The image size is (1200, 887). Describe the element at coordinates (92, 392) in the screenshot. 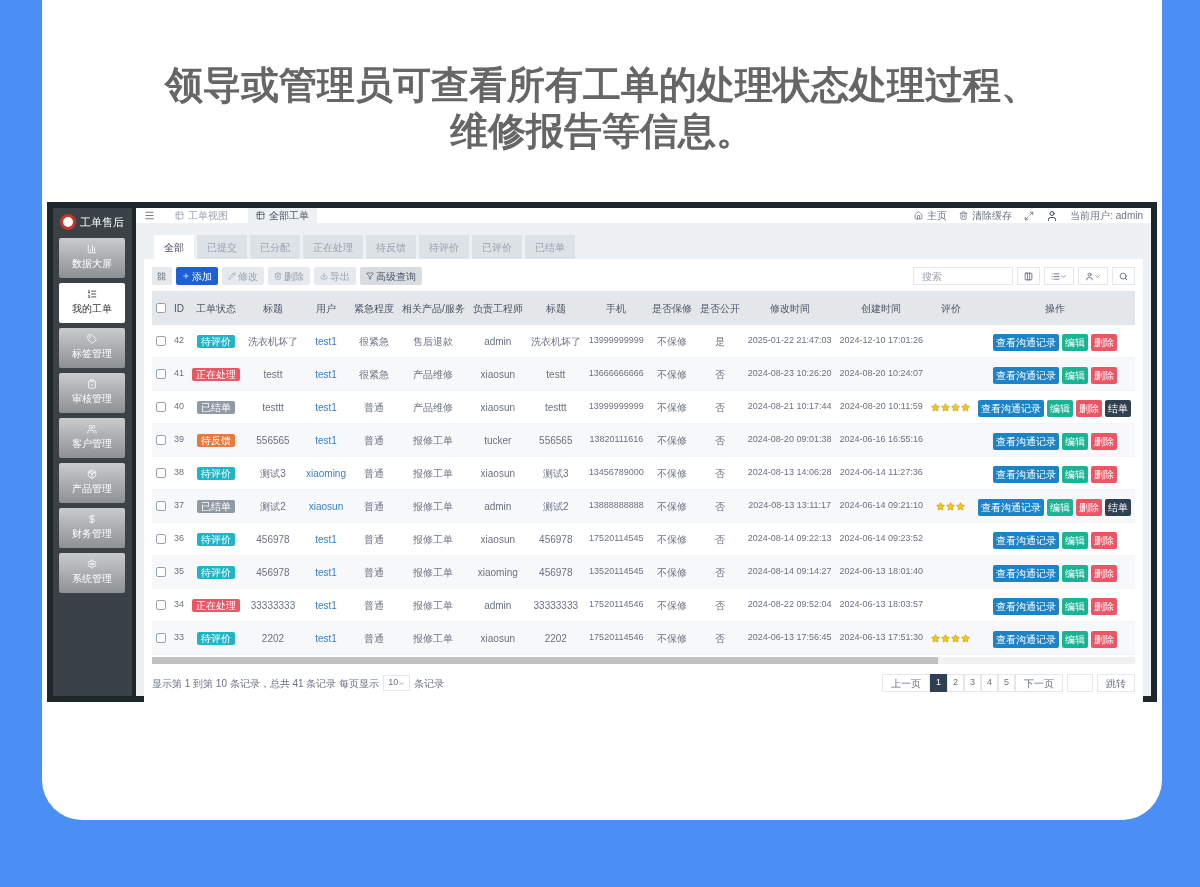

I see `sidebar-item: 审核管理` at that location.